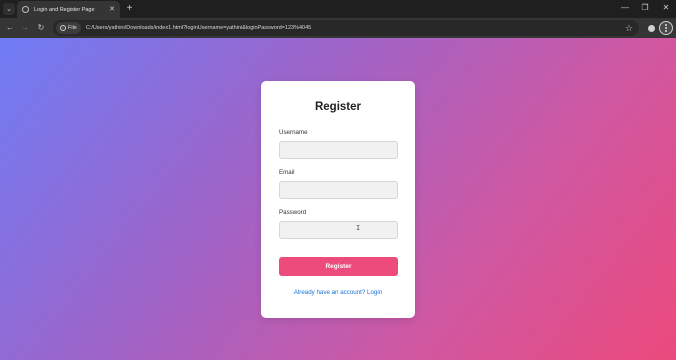  Describe the element at coordinates (629, 28) in the screenshot. I see `bookmark-star-icon: ☆` at that location.